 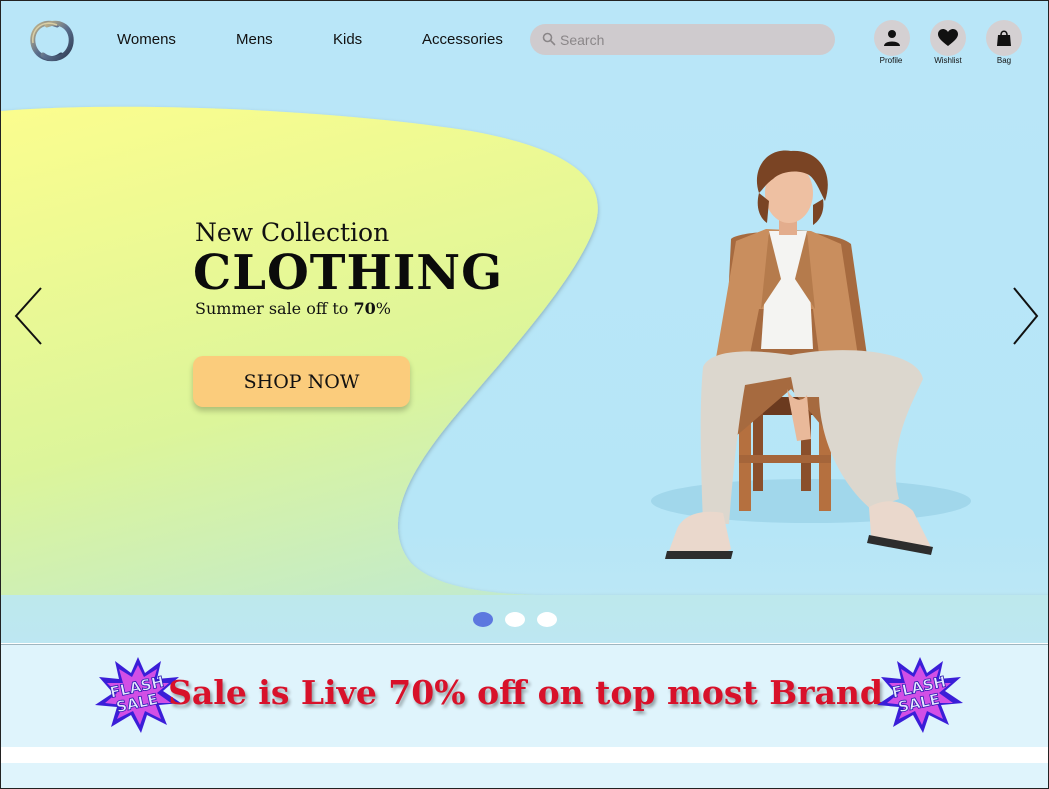 What do you see at coordinates (1004, 60) in the screenshot?
I see `bag-label: Bag` at bounding box center [1004, 60].